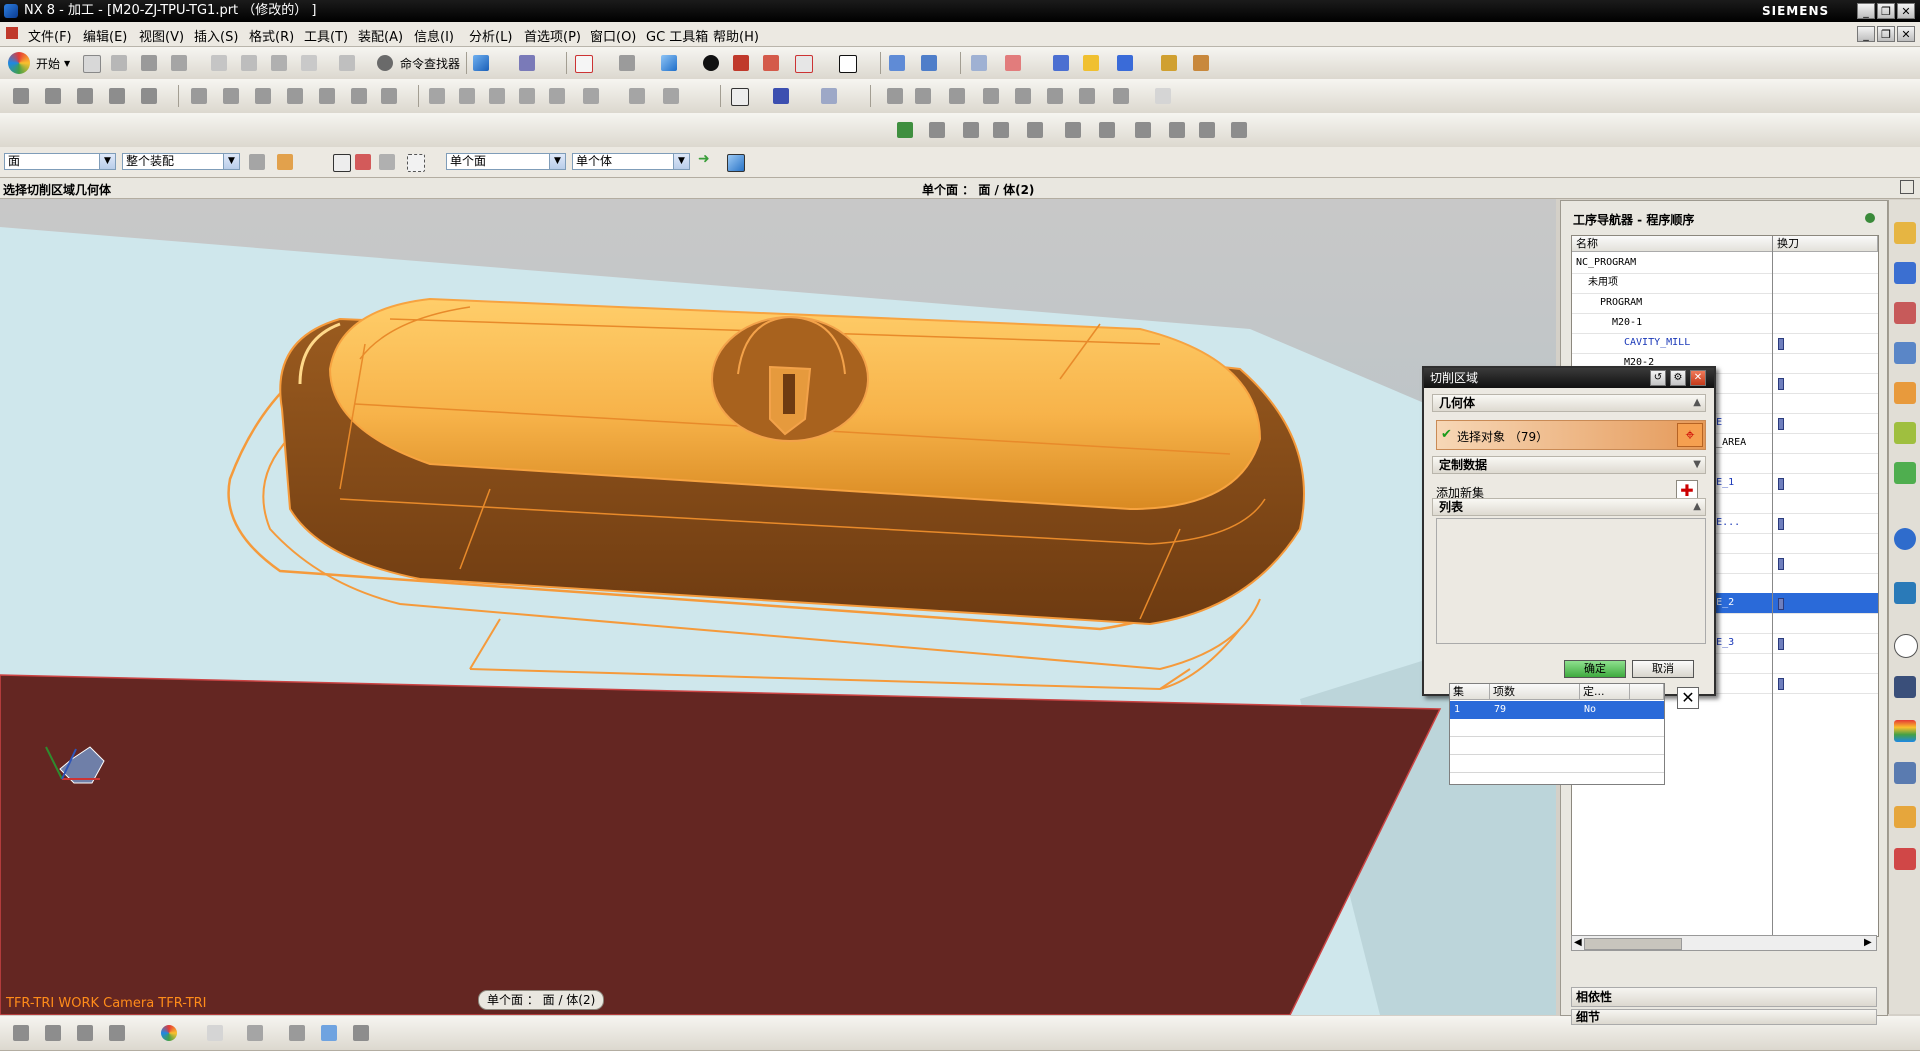  I want to click on bottom-tool-3-icon, so click(85, 1033).